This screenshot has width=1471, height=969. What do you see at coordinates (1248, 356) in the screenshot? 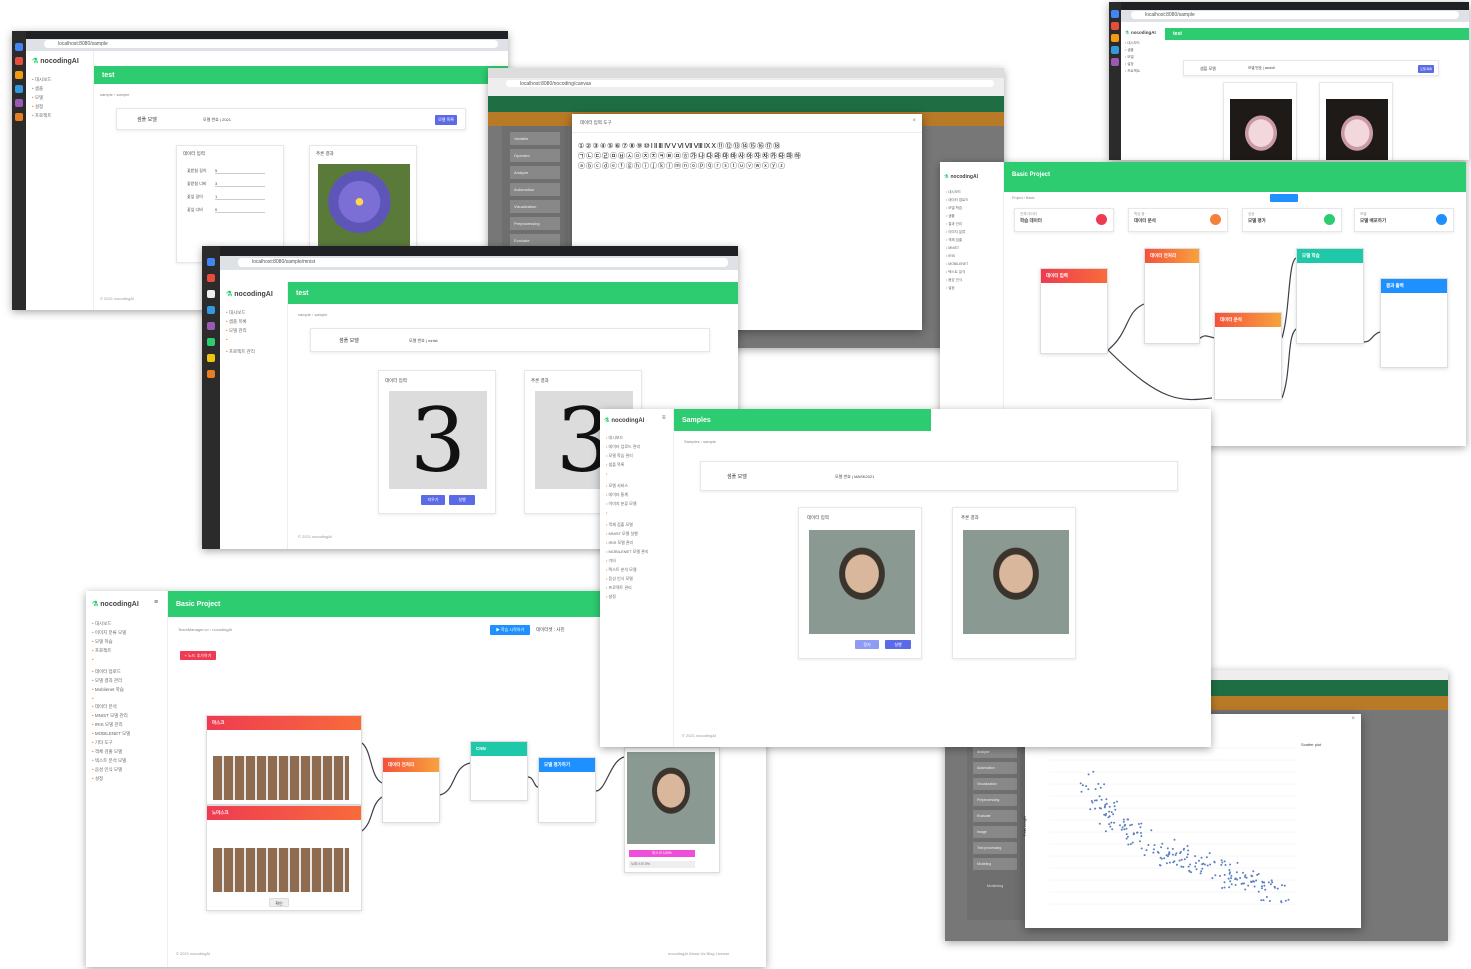
I see `flow-node-analyze: 데이터 분석` at bounding box center [1248, 356].